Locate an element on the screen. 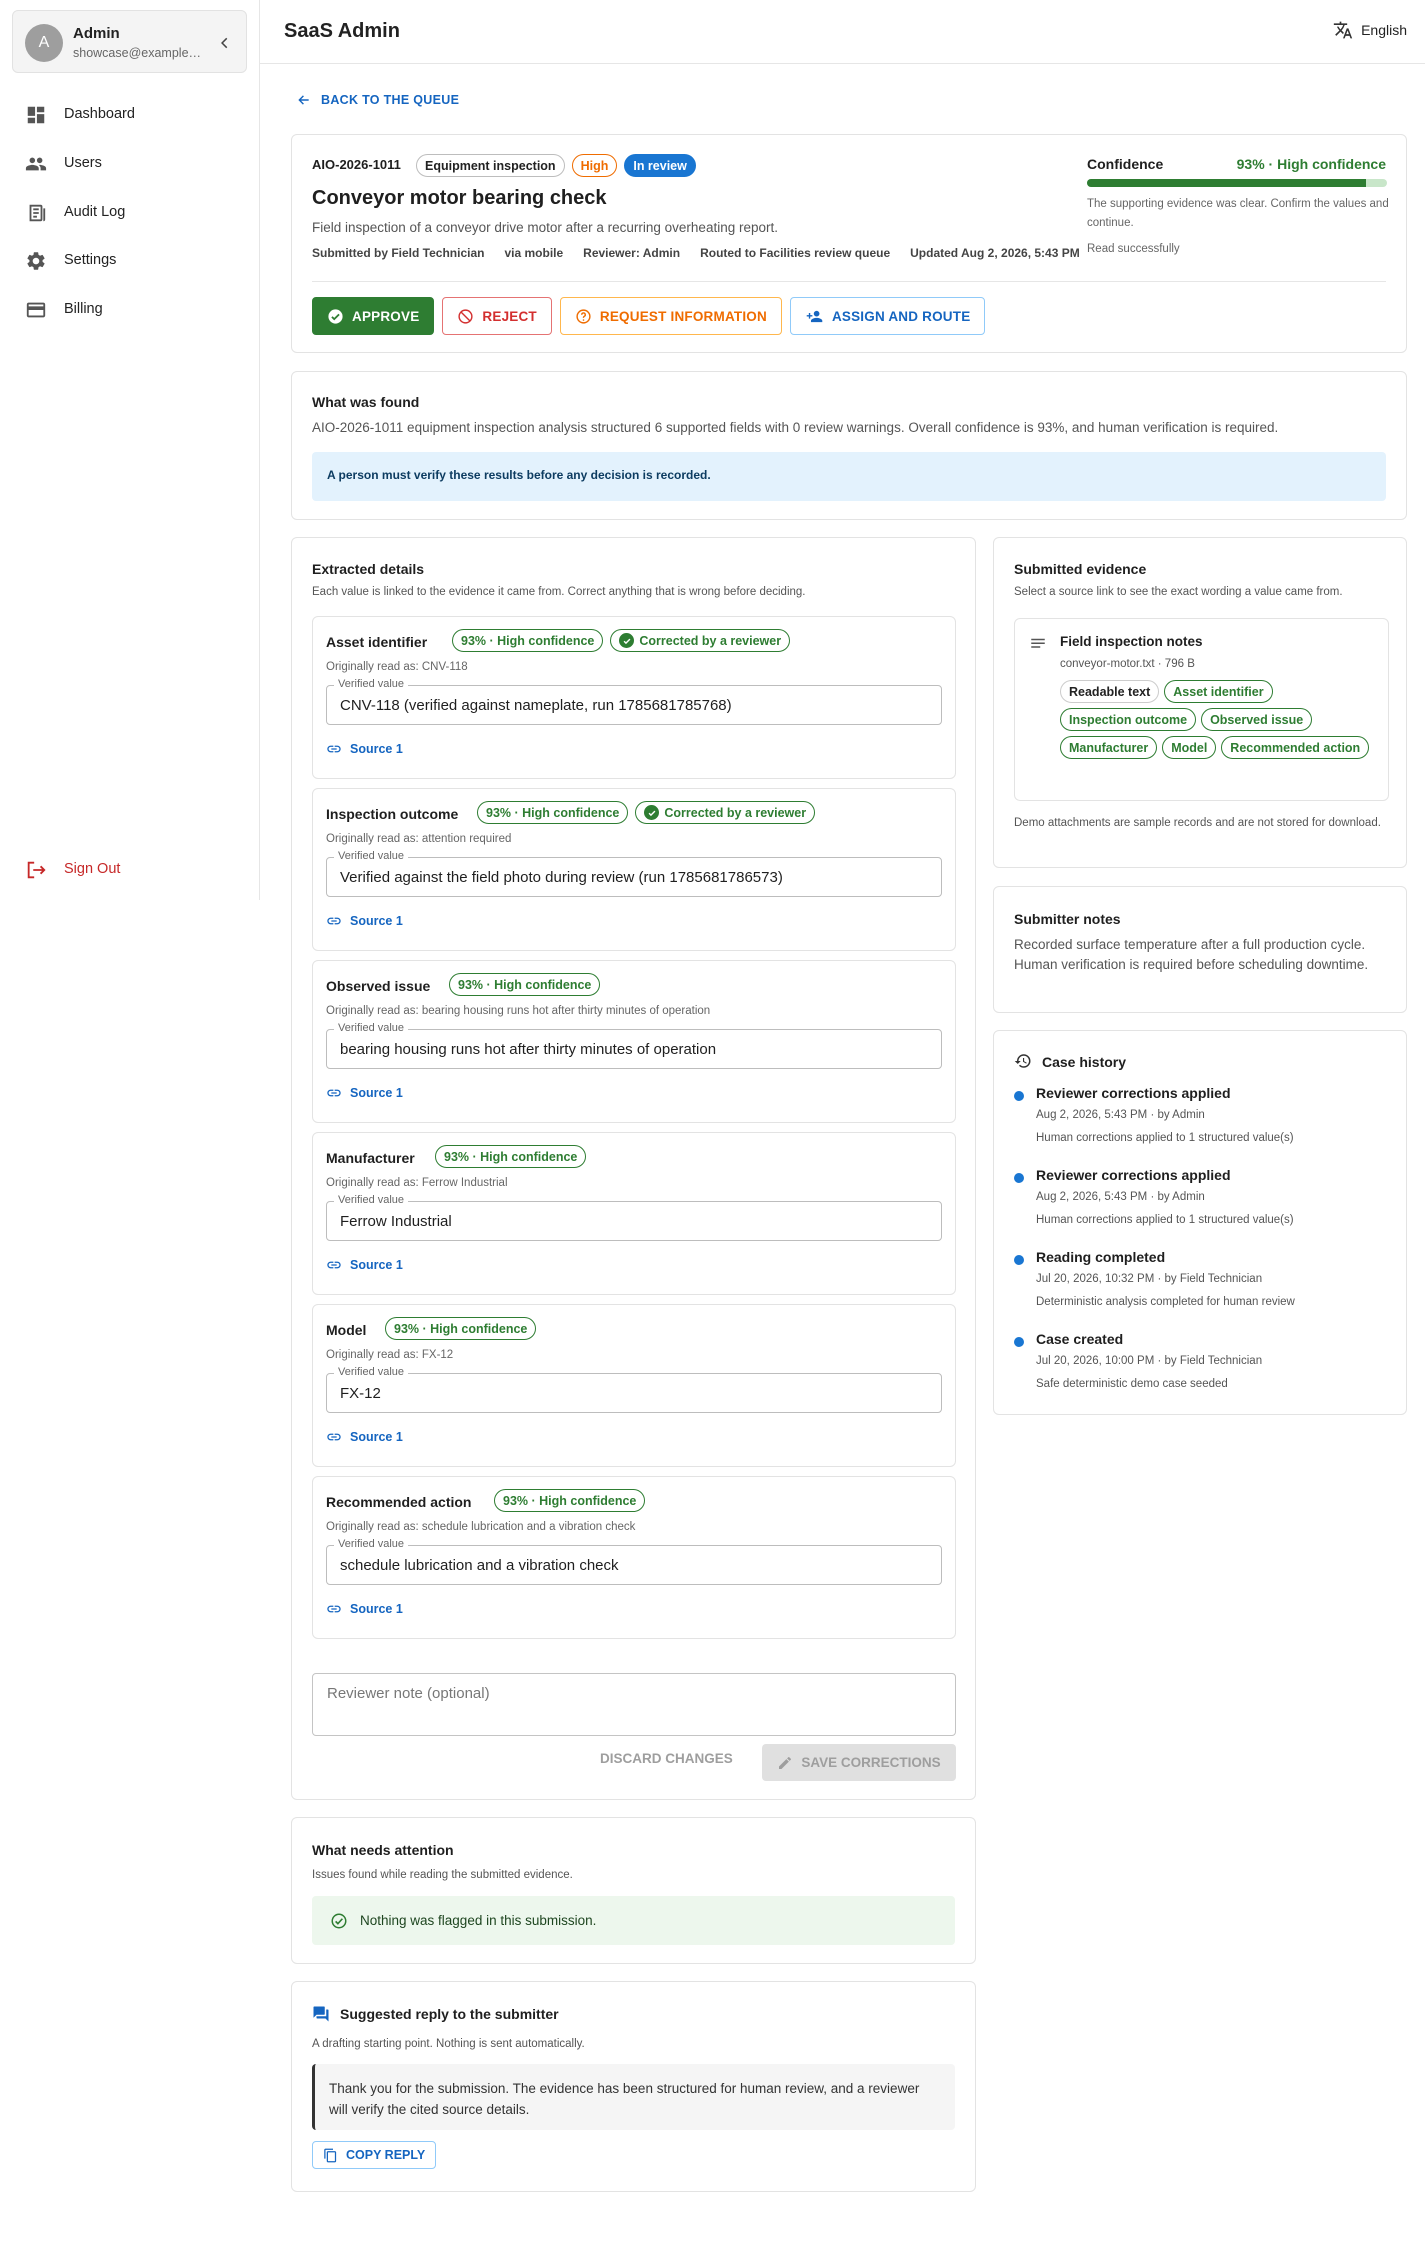  source-chip: Inspection outcome is located at coordinates (1128, 719).